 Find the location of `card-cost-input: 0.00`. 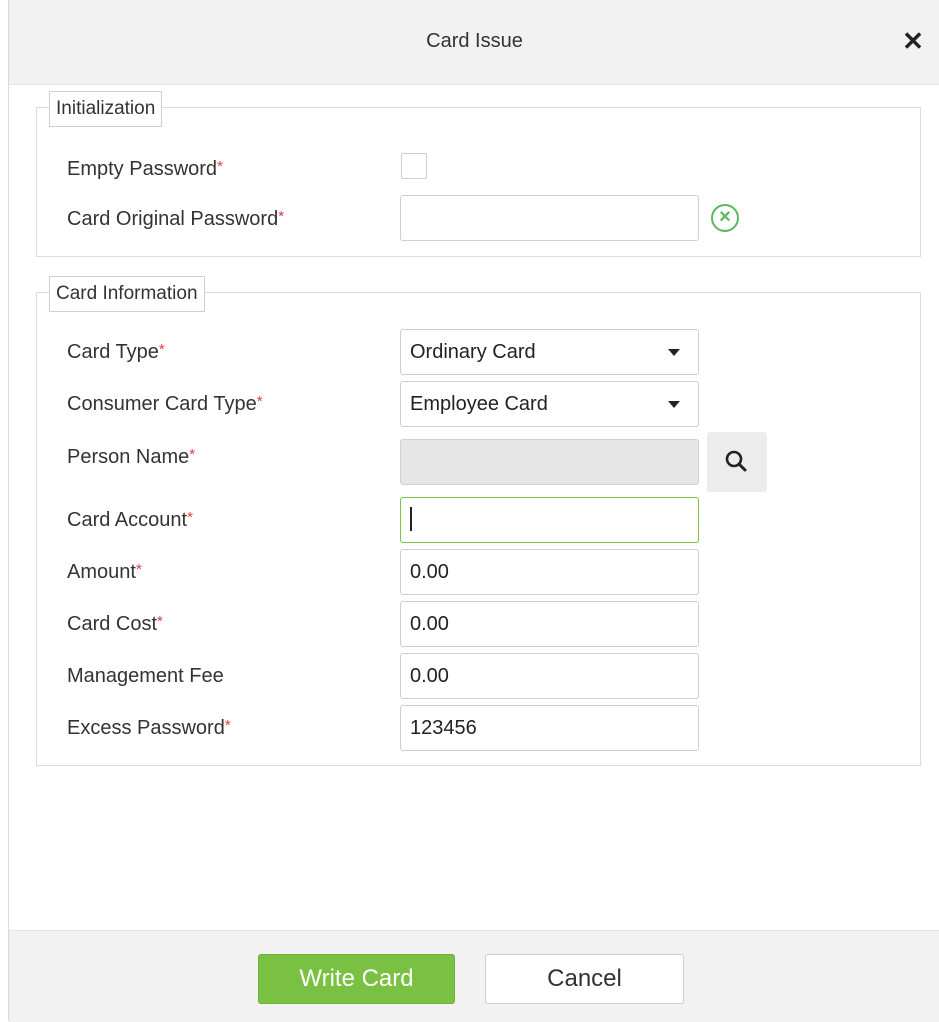

card-cost-input: 0.00 is located at coordinates (549, 624).